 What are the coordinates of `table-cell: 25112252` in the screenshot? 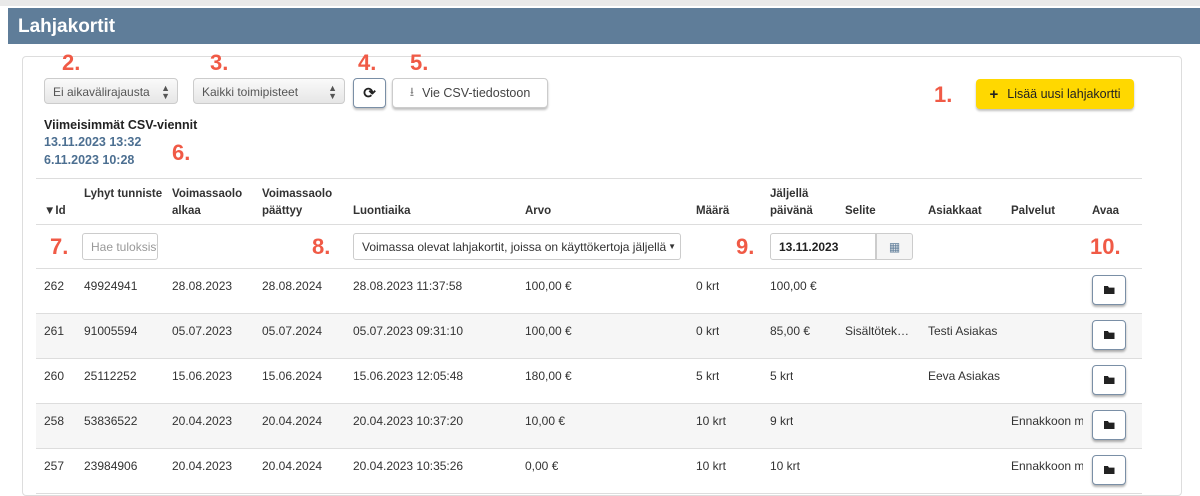 It's located at (110, 376).